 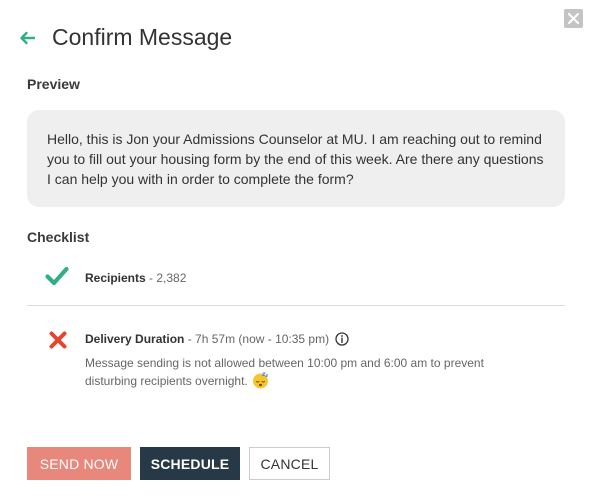 What do you see at coordinates (166, 278) in the screenshot?
I see `recipients-count: - 2,382` at bounding box center [166, 278].